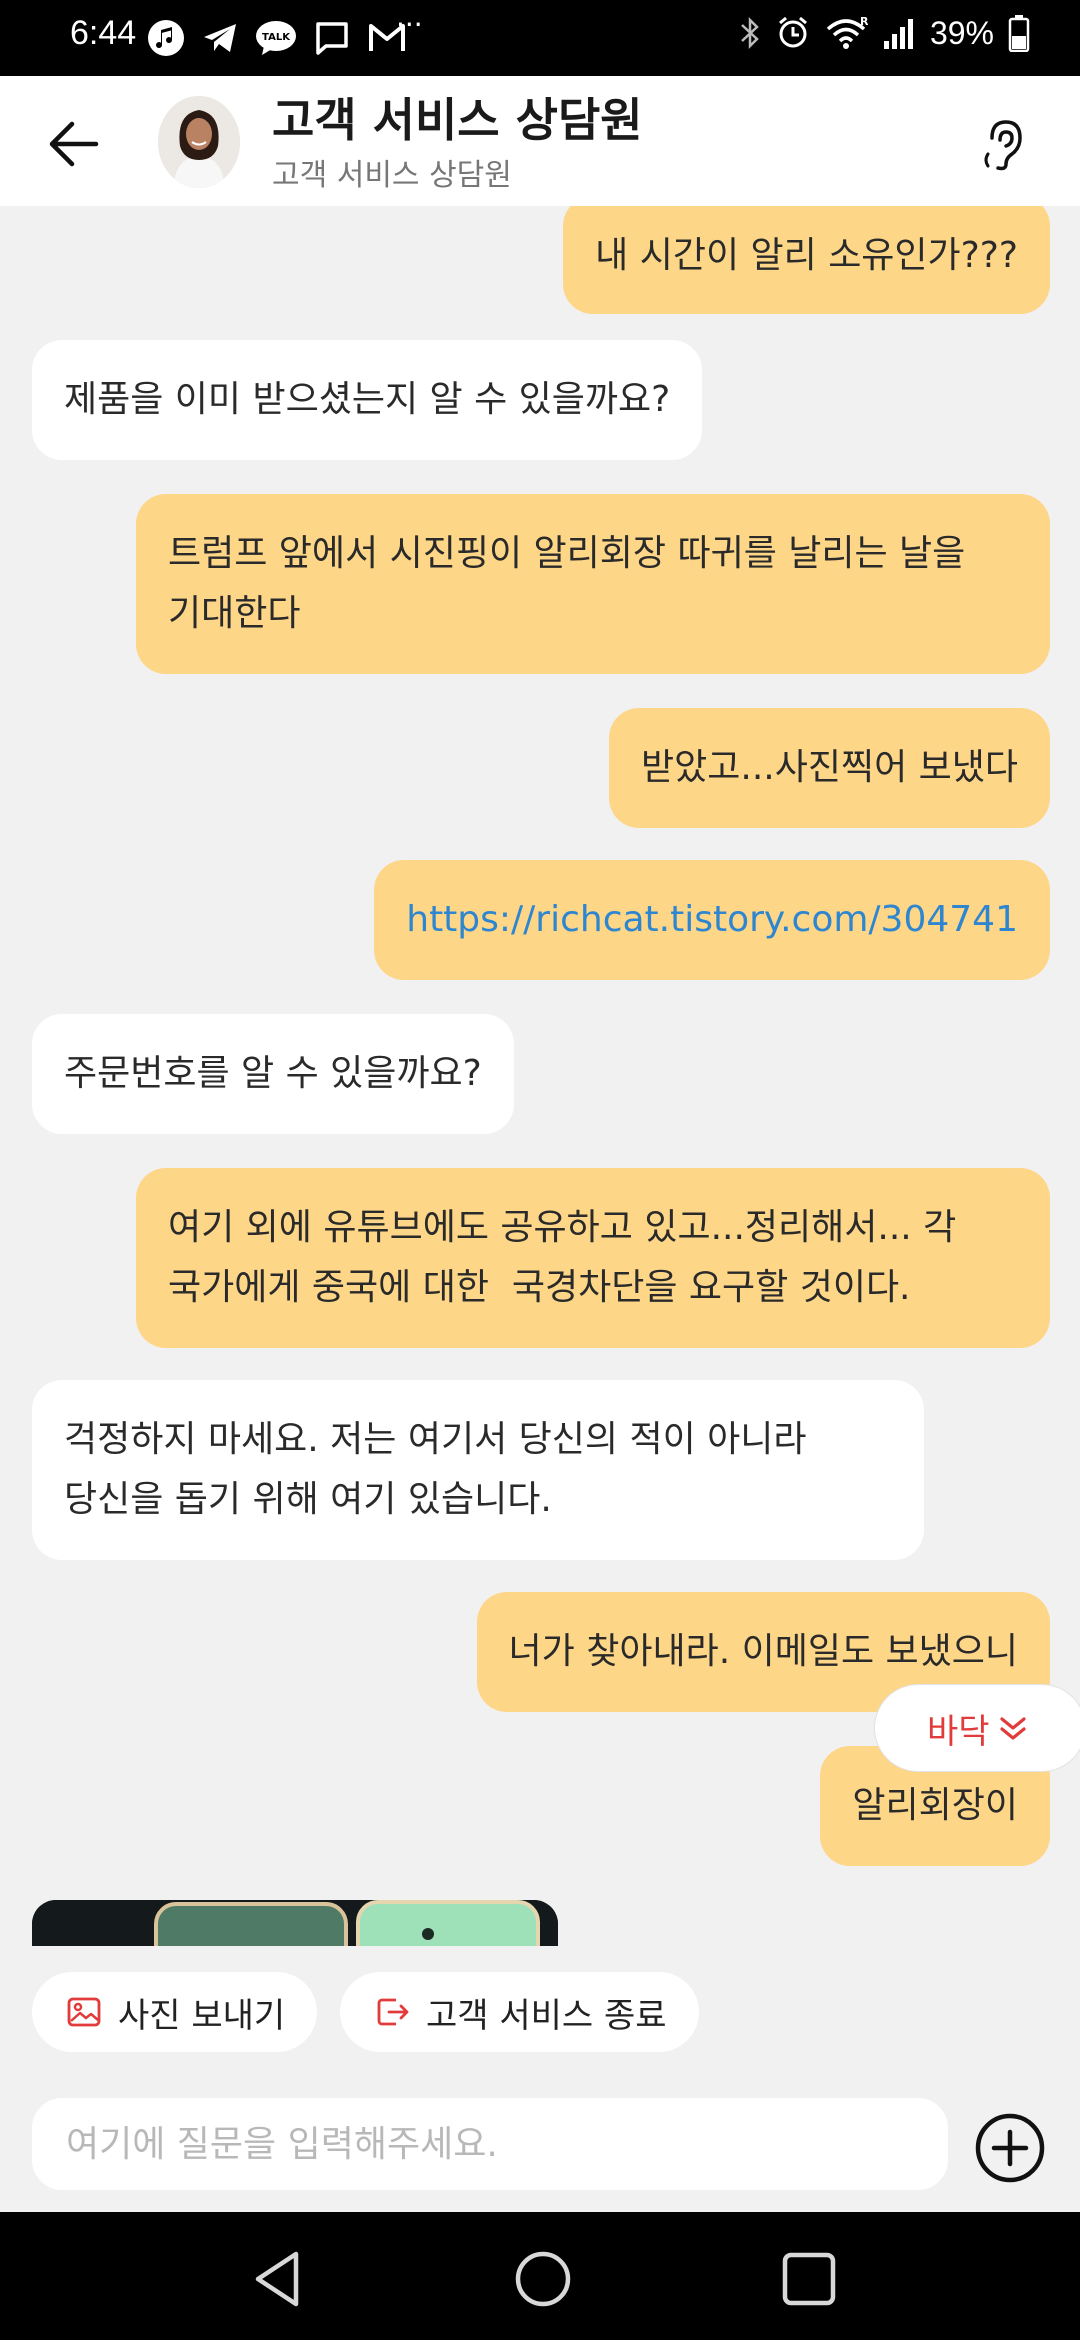  Describe the element at coordinates (84, 2012) in the screenshot. I see `image-icon` at that location.